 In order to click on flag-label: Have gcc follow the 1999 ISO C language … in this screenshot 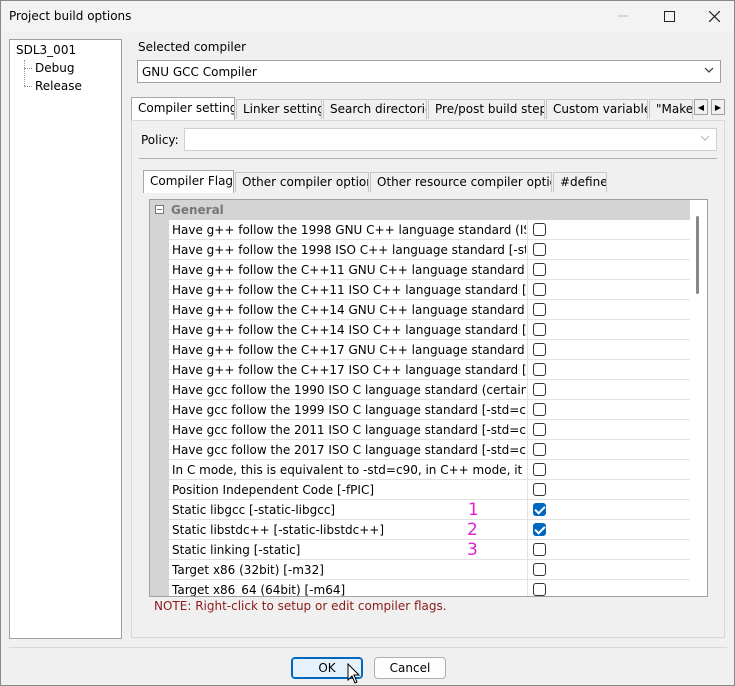, I will do `click(349, 410)`.